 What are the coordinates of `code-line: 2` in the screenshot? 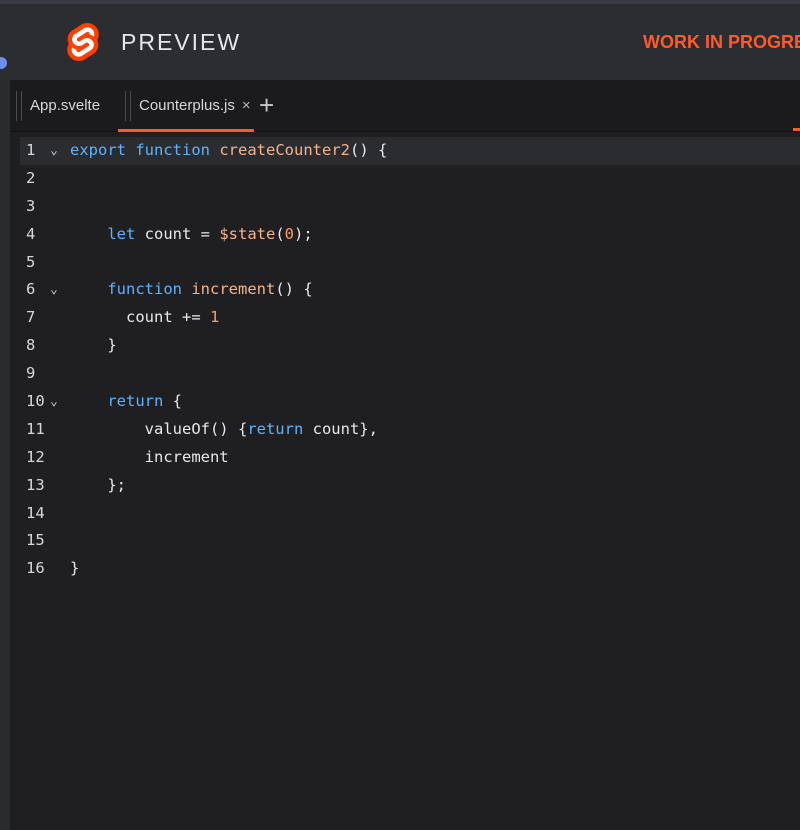 It's located at (410, 179).